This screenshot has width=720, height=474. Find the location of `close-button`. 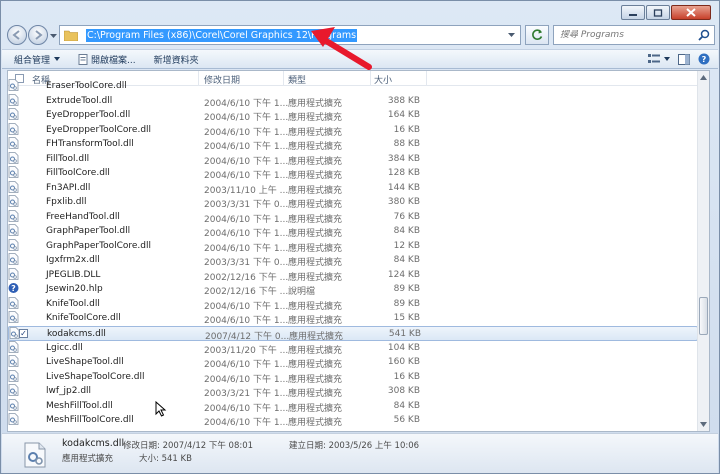

close-button is located at coordinates (691, 12).